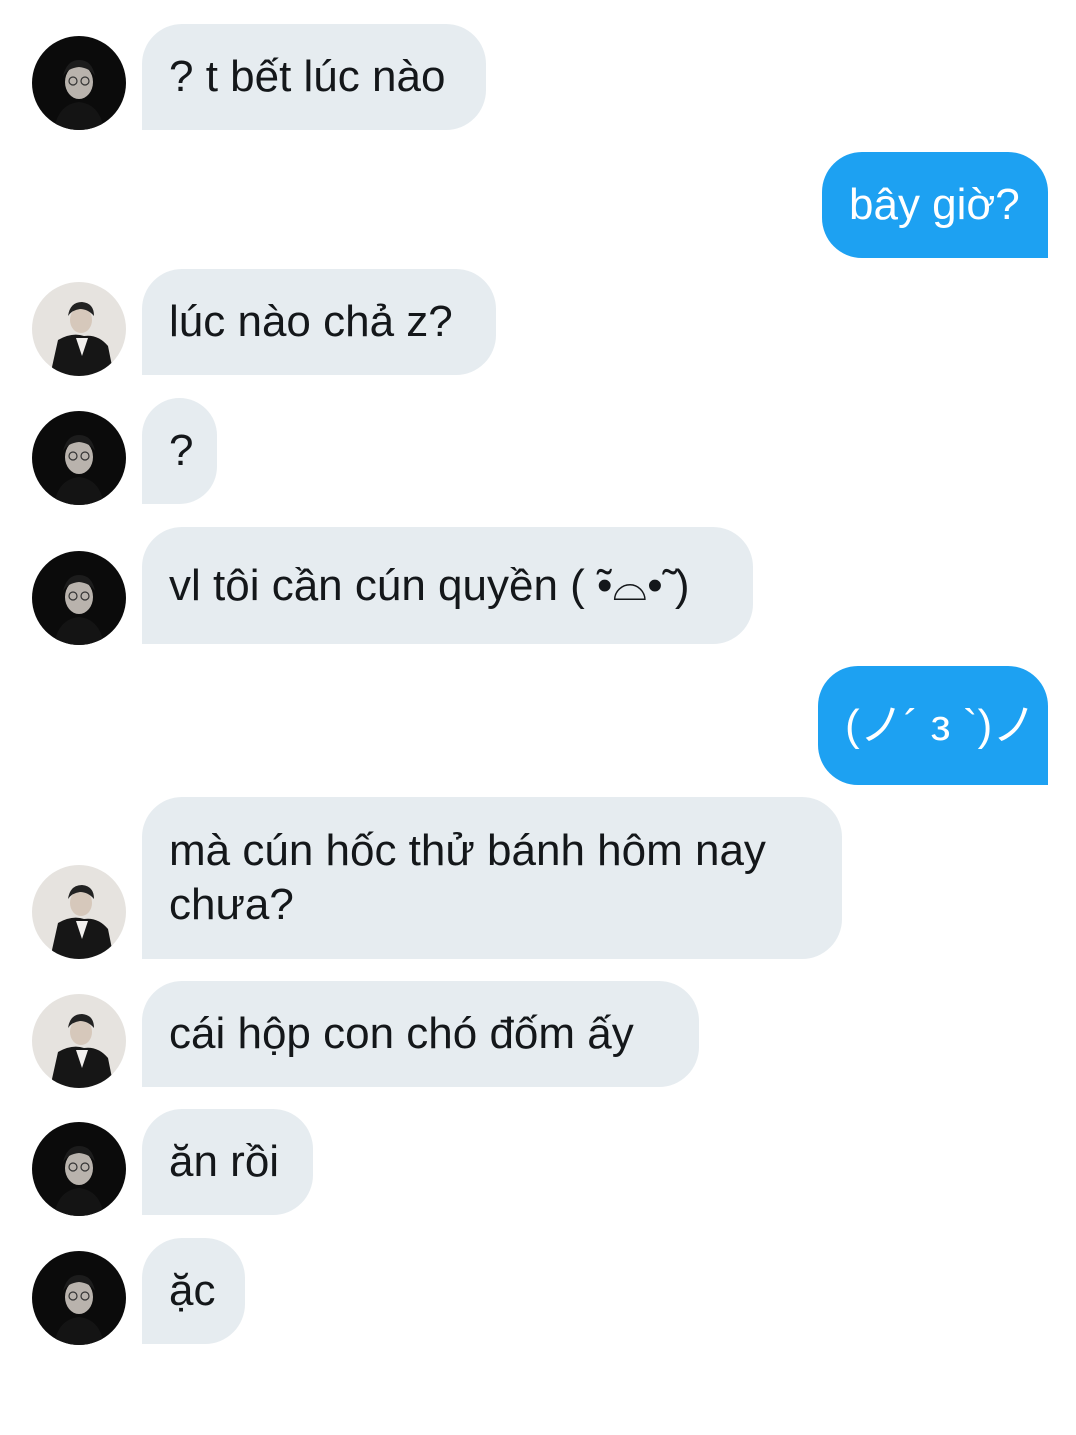  I want to click on incoming-message-bubble: ặc, so click(193, 1291).